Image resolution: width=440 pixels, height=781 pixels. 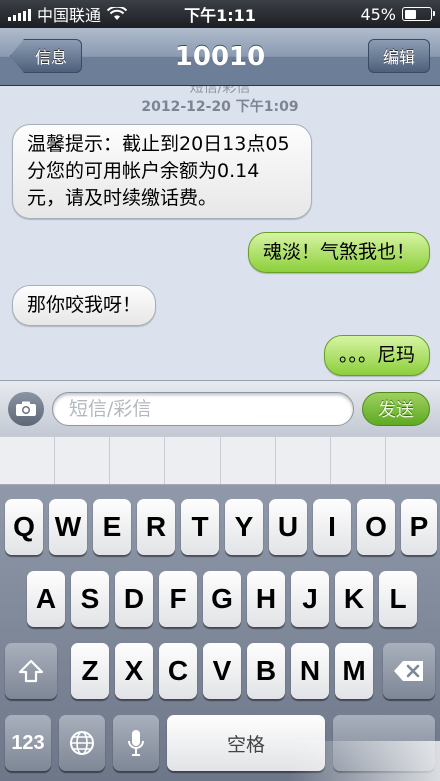 I want to click on camera-icon, so click(x=26, y=408).